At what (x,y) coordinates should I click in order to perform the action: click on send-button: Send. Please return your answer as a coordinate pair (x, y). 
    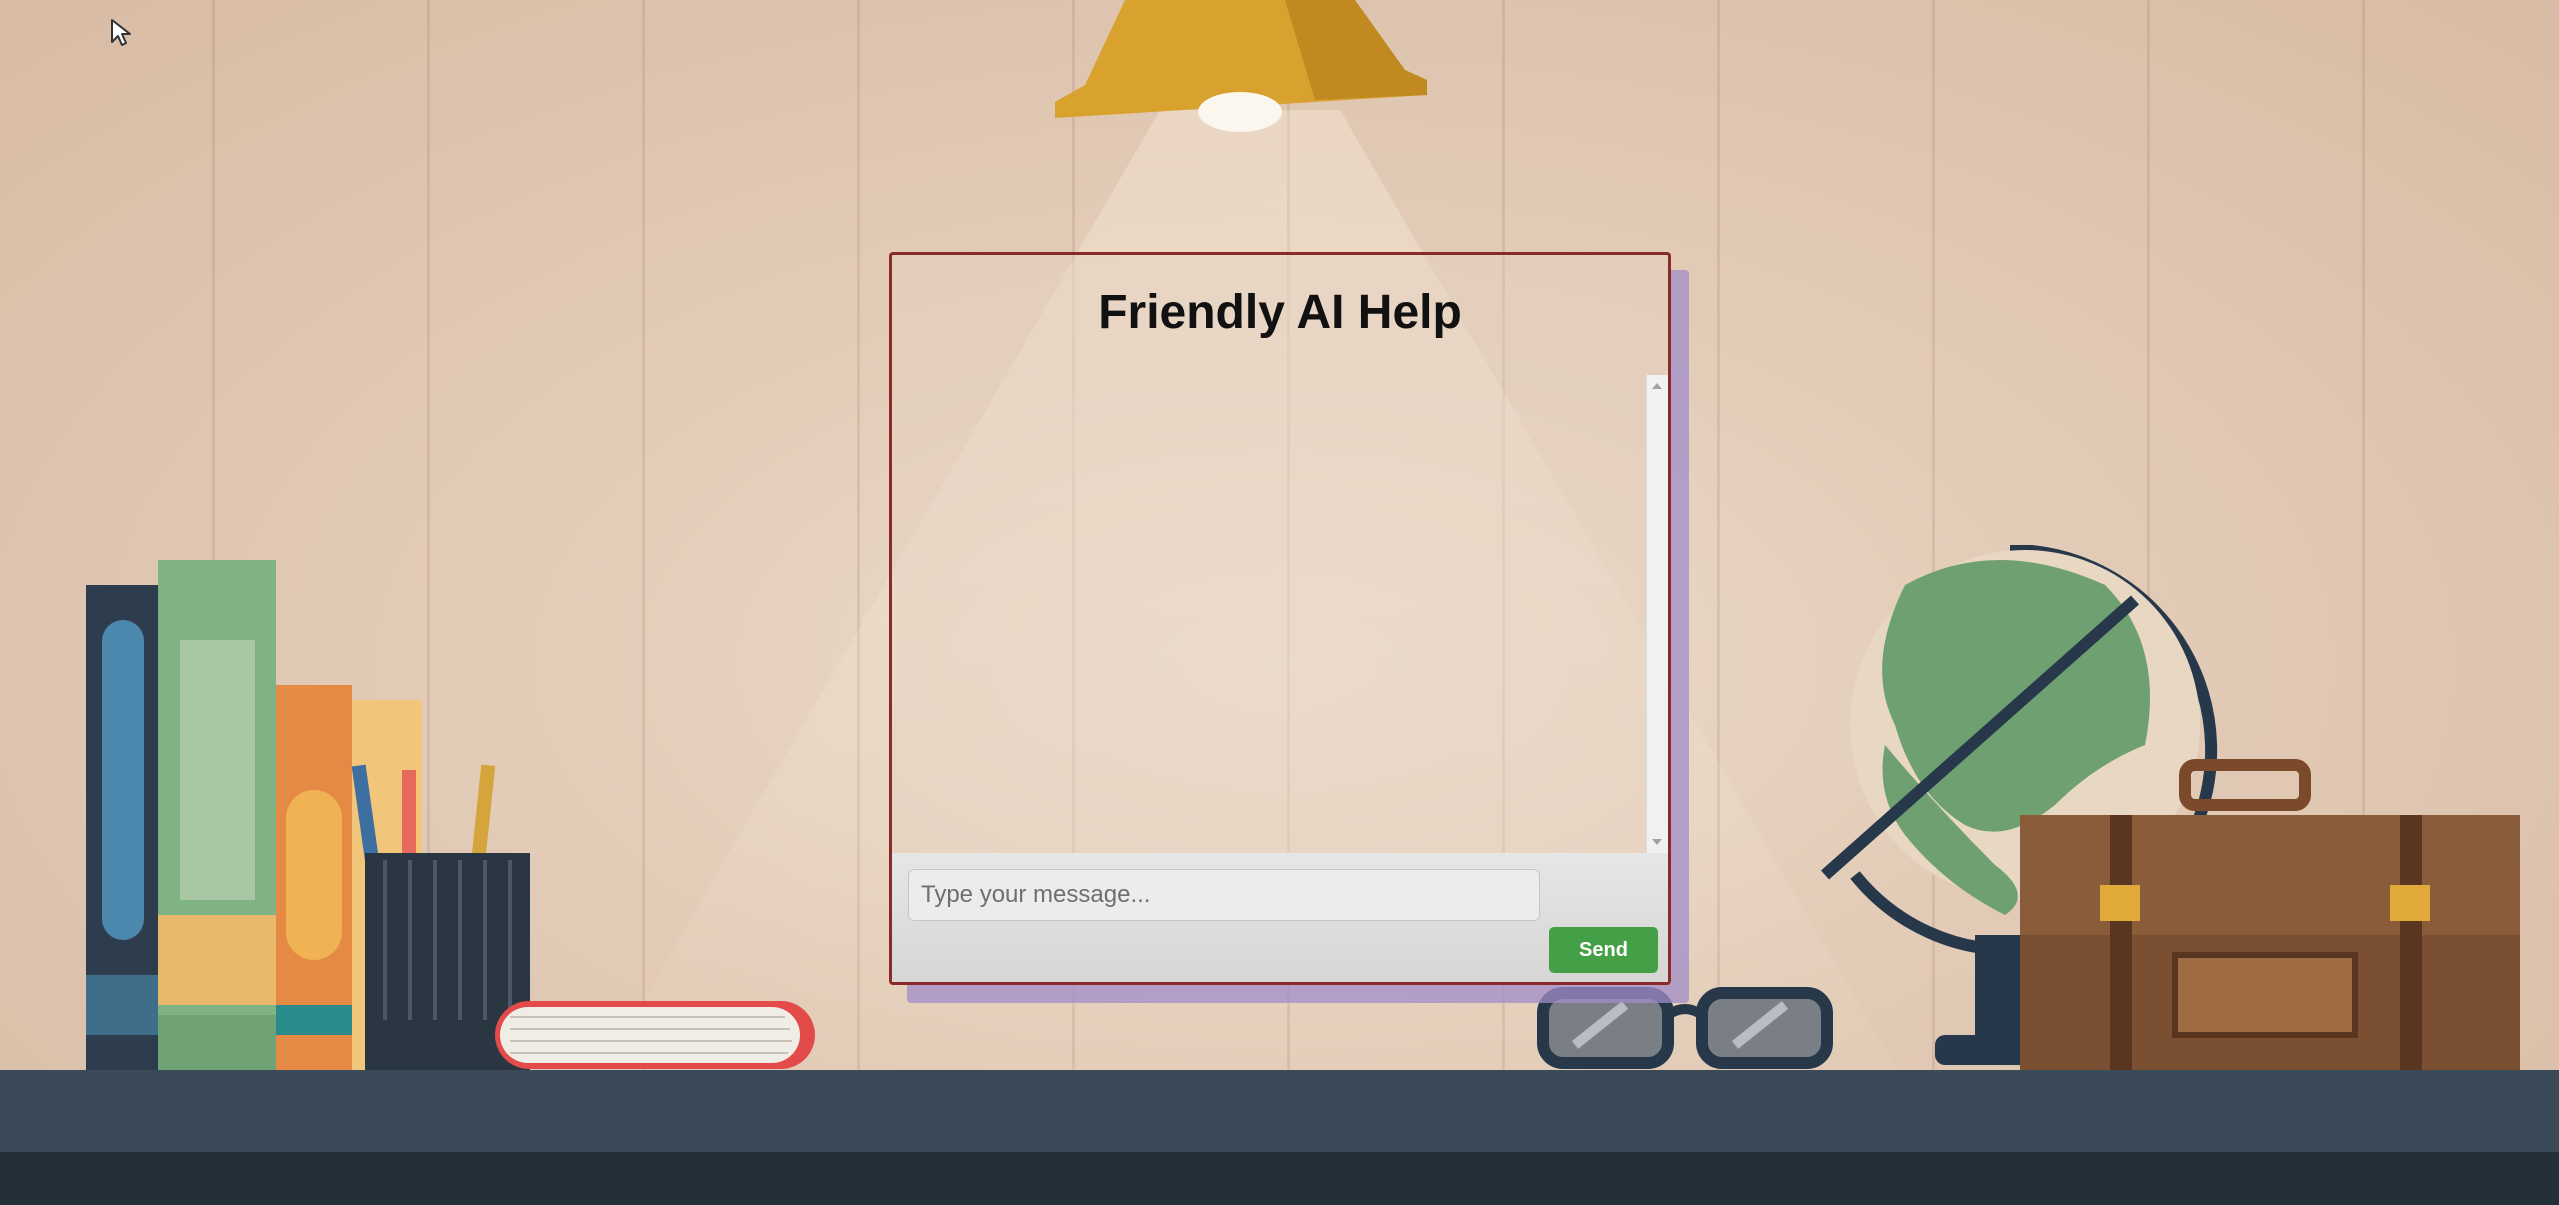
    Looking at the image, I should click on (1603, 950).